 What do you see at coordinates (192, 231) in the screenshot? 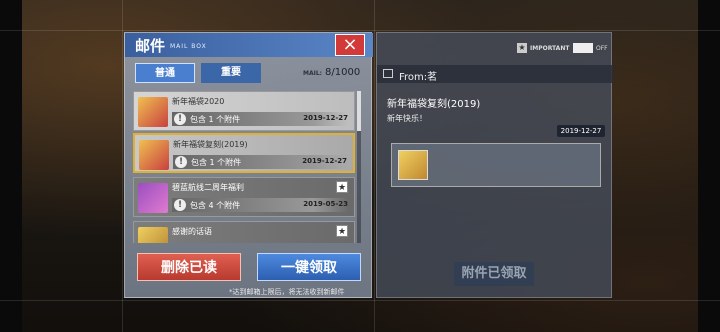
I see `mail-item-title: 感谢的话语` at bounding box center [192, 231].